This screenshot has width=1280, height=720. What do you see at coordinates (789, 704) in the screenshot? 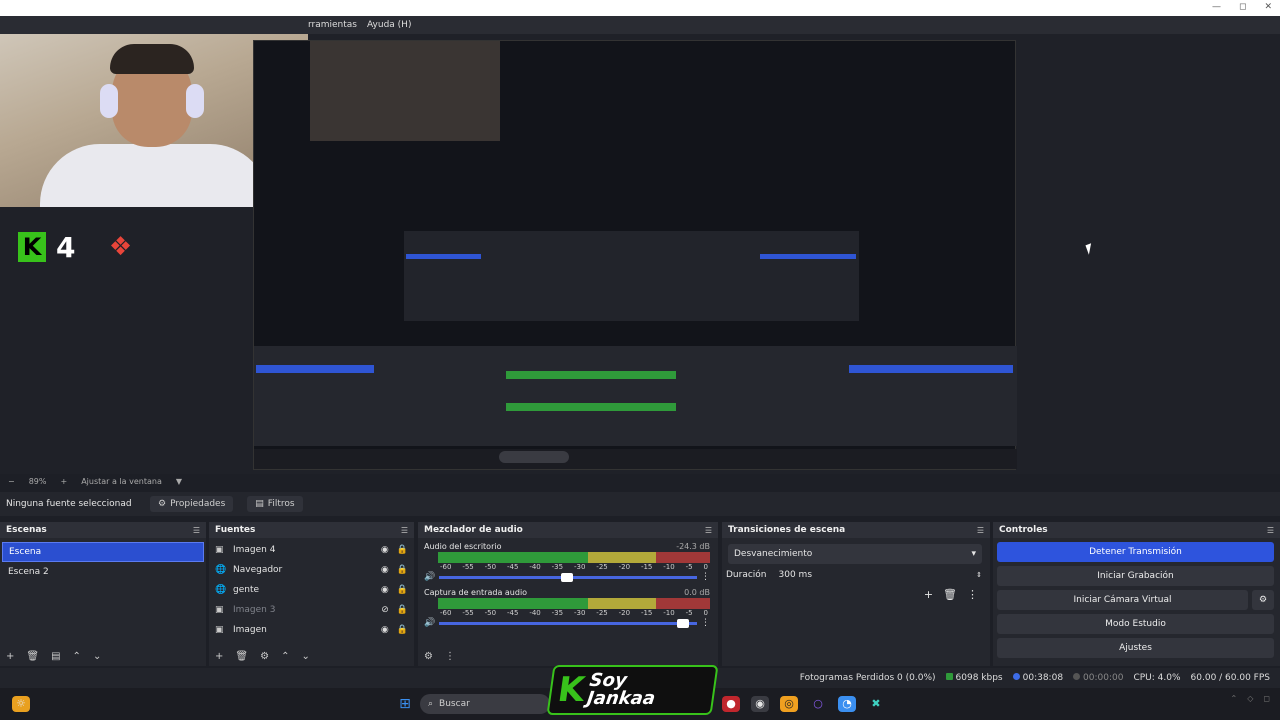
I see `app-orange-icon: ◎` at bounding box center [789, 704].